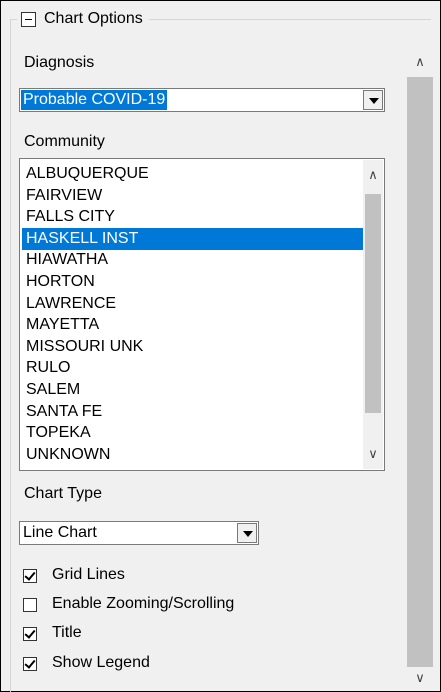 Image resolution: width=441 pixels, height=692 pixels. I want to click on diagnosis-value: Probable COVID-19, so click(94, 100).